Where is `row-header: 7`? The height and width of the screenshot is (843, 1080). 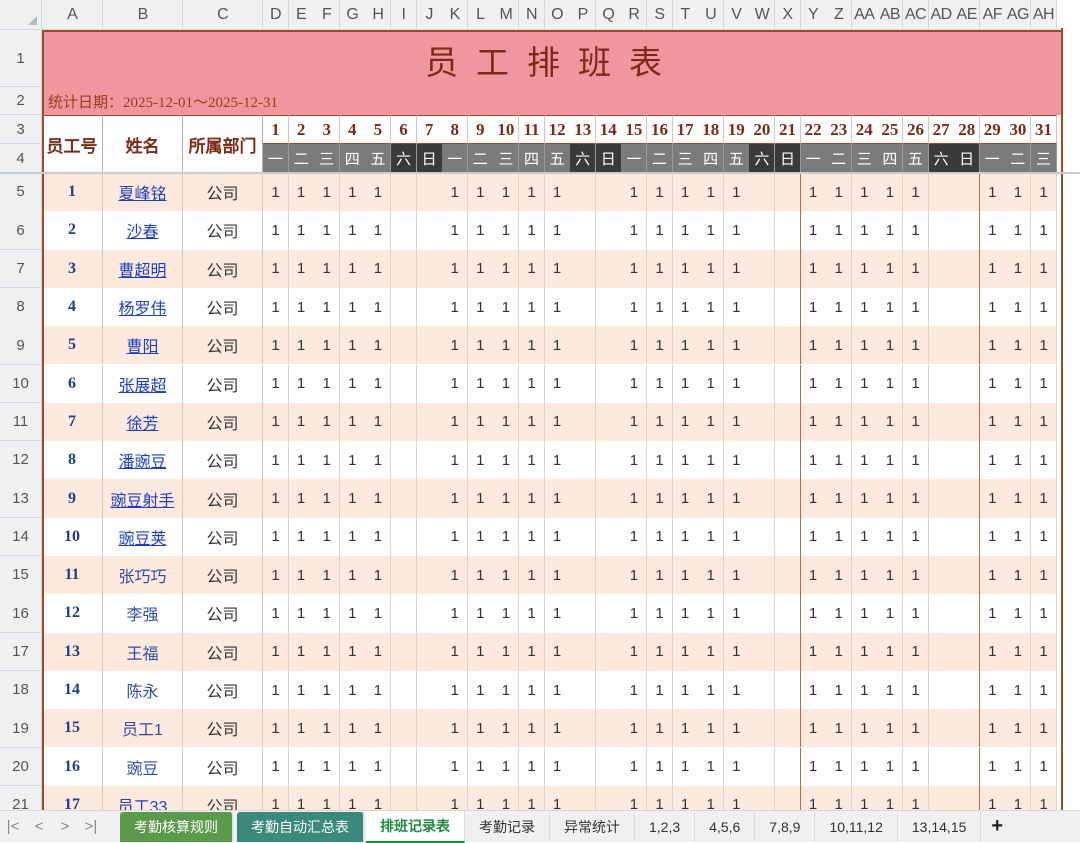
row-header: 7 is located at coordinates (21, 269).